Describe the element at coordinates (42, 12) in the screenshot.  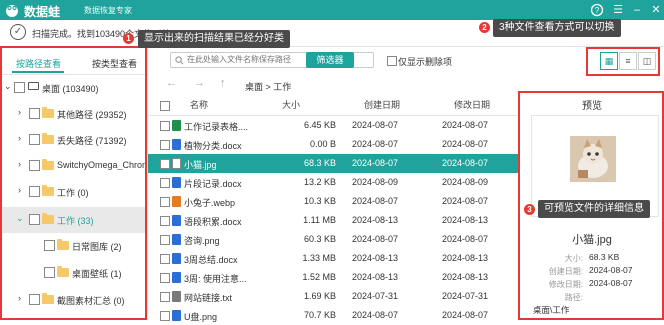
I see `app-name: 数据蛙` at that location.